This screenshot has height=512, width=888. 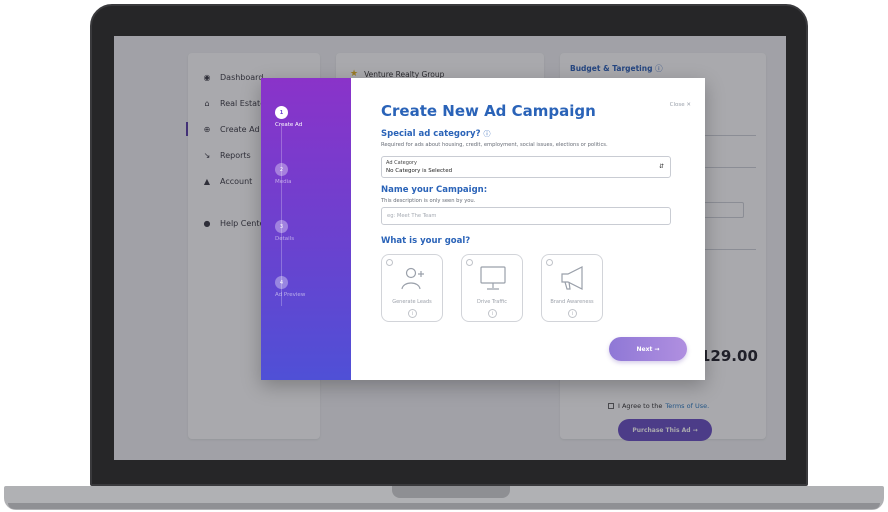 I want to click on goal-card-generate-leads: Generate Leads i, so click(x=412, y=288).